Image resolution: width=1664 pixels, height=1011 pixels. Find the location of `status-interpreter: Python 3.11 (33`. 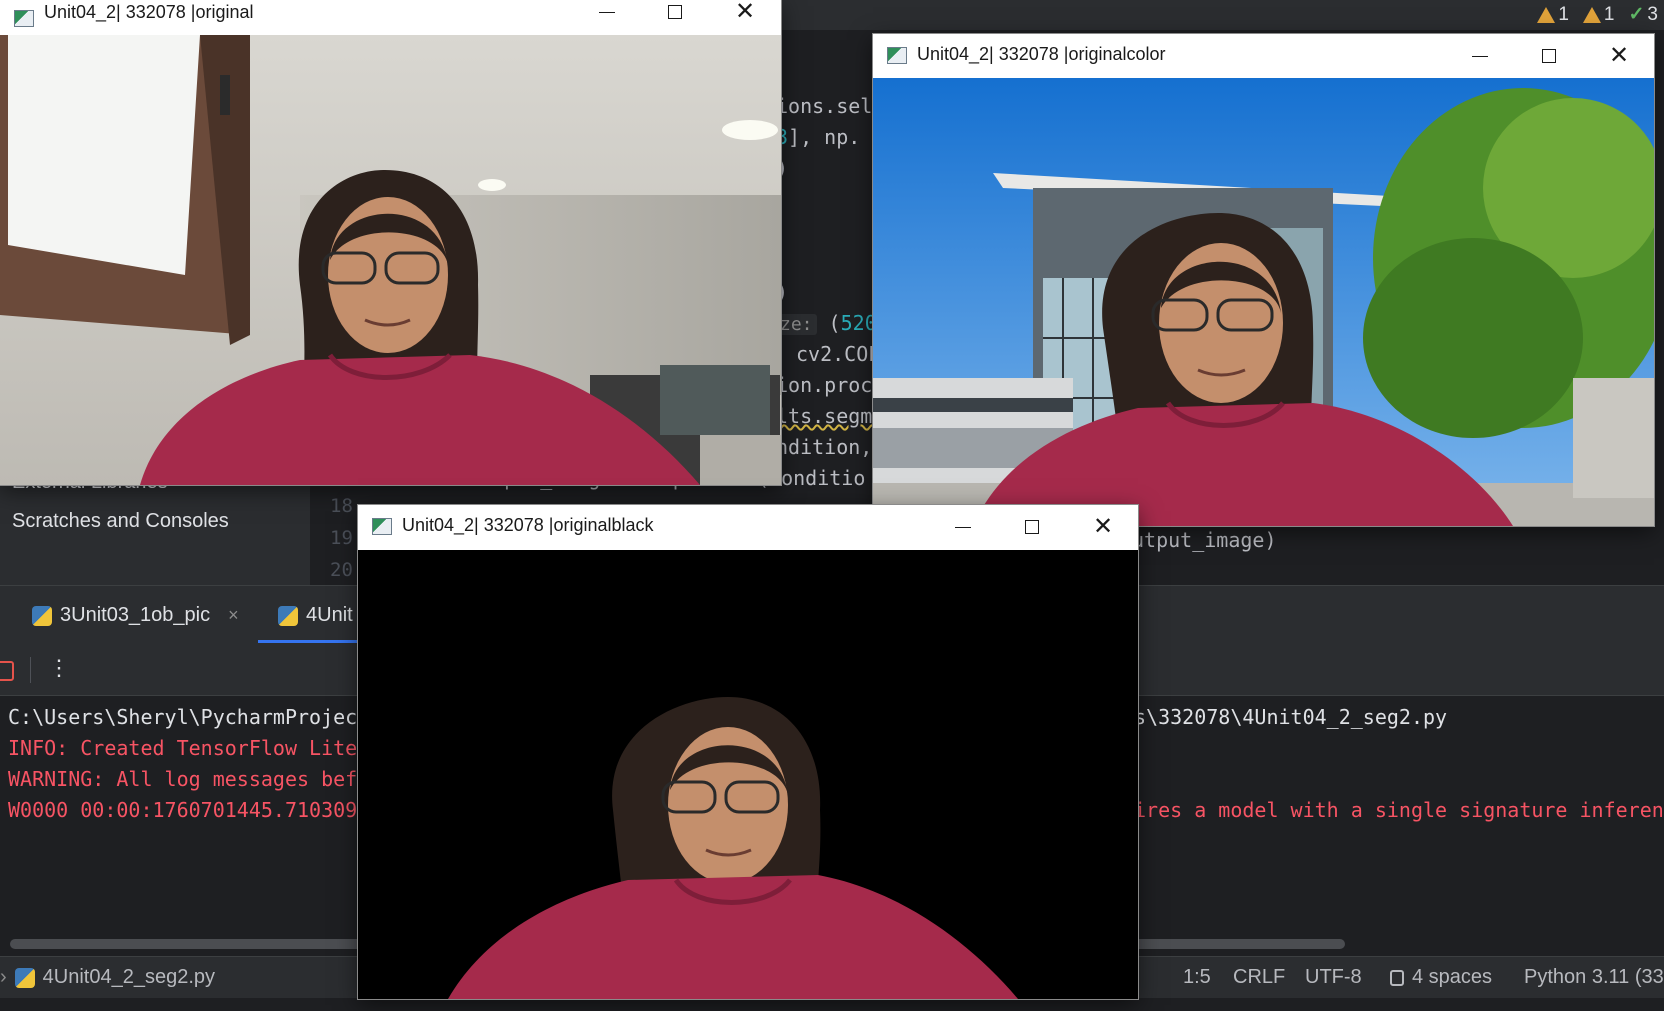

status-interpreter: Python 3.11 (33 is located at coordinates (1594, 977).